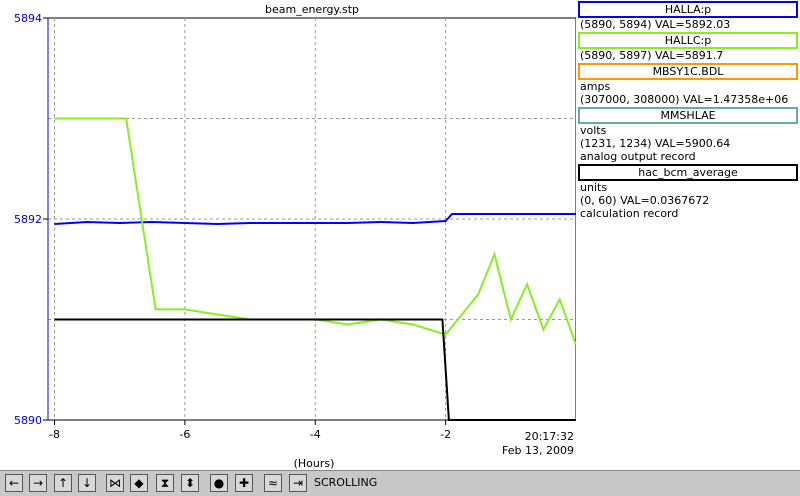 This screenshot has height=496, width=800. Describe the element at coordinates (645, 200) in the screenshot. I see `legend-detail: (0, 60) VAL=0.0367672` at that location.